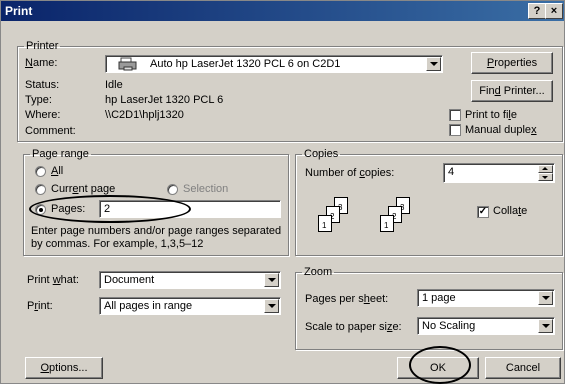 The width and height of the screenshot is (565, 384). Describe the element at coordinates (545, 169) in the screenshot. I see `spin-up-icon` at that location.